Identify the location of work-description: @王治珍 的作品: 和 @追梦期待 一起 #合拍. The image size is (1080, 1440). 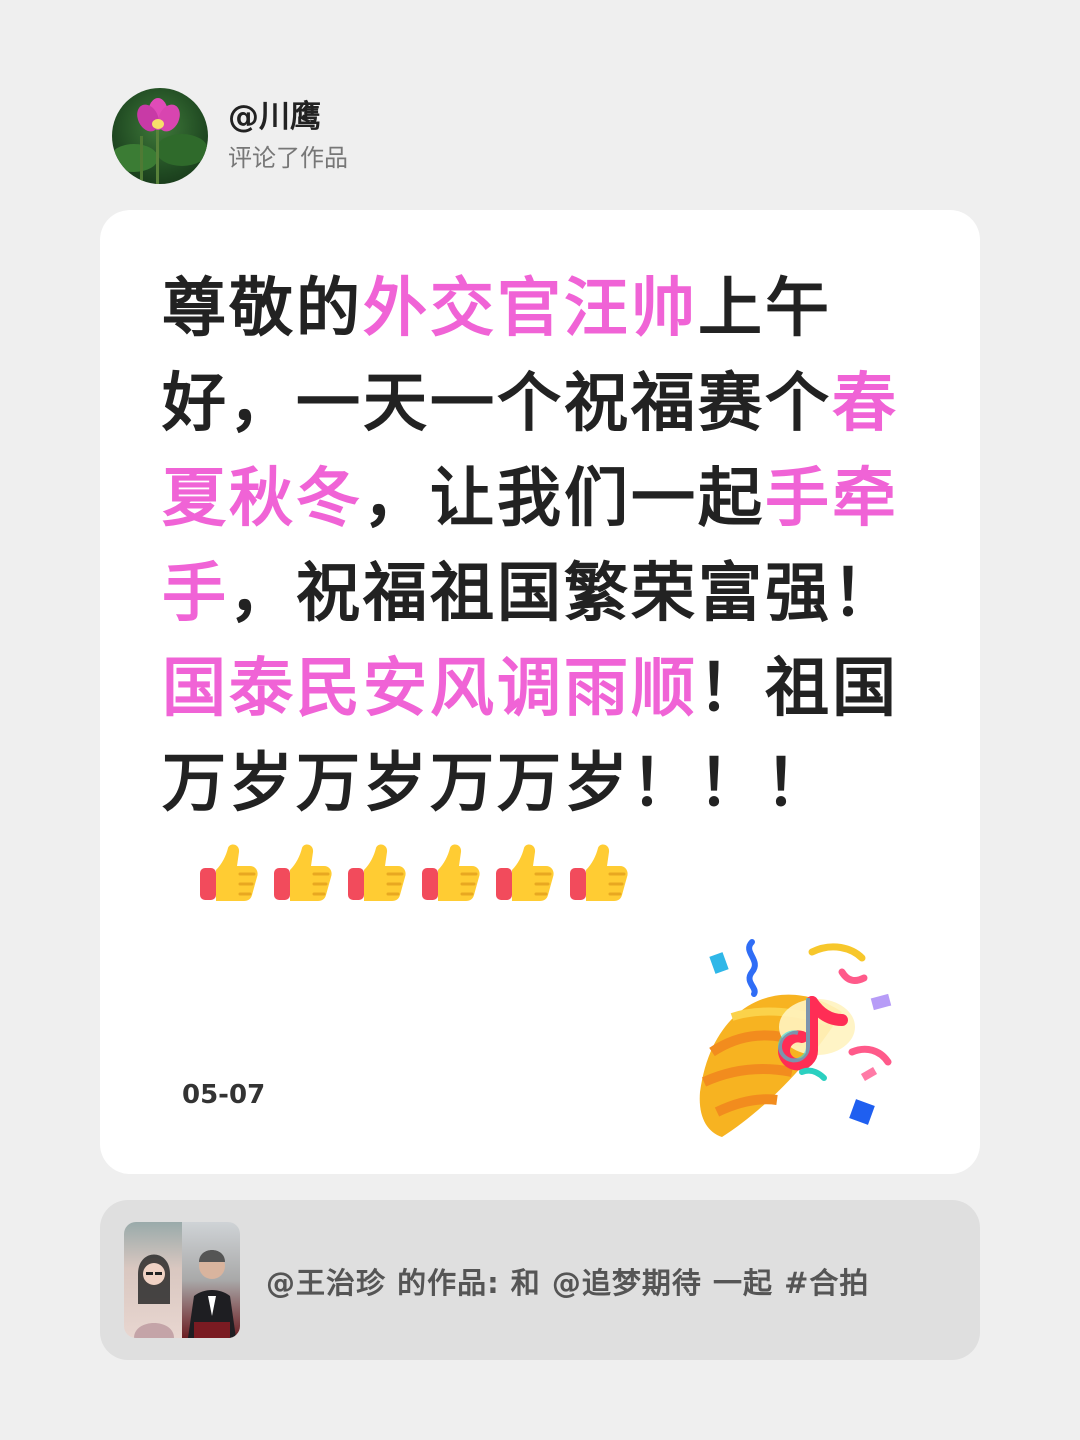
(567, 1281).